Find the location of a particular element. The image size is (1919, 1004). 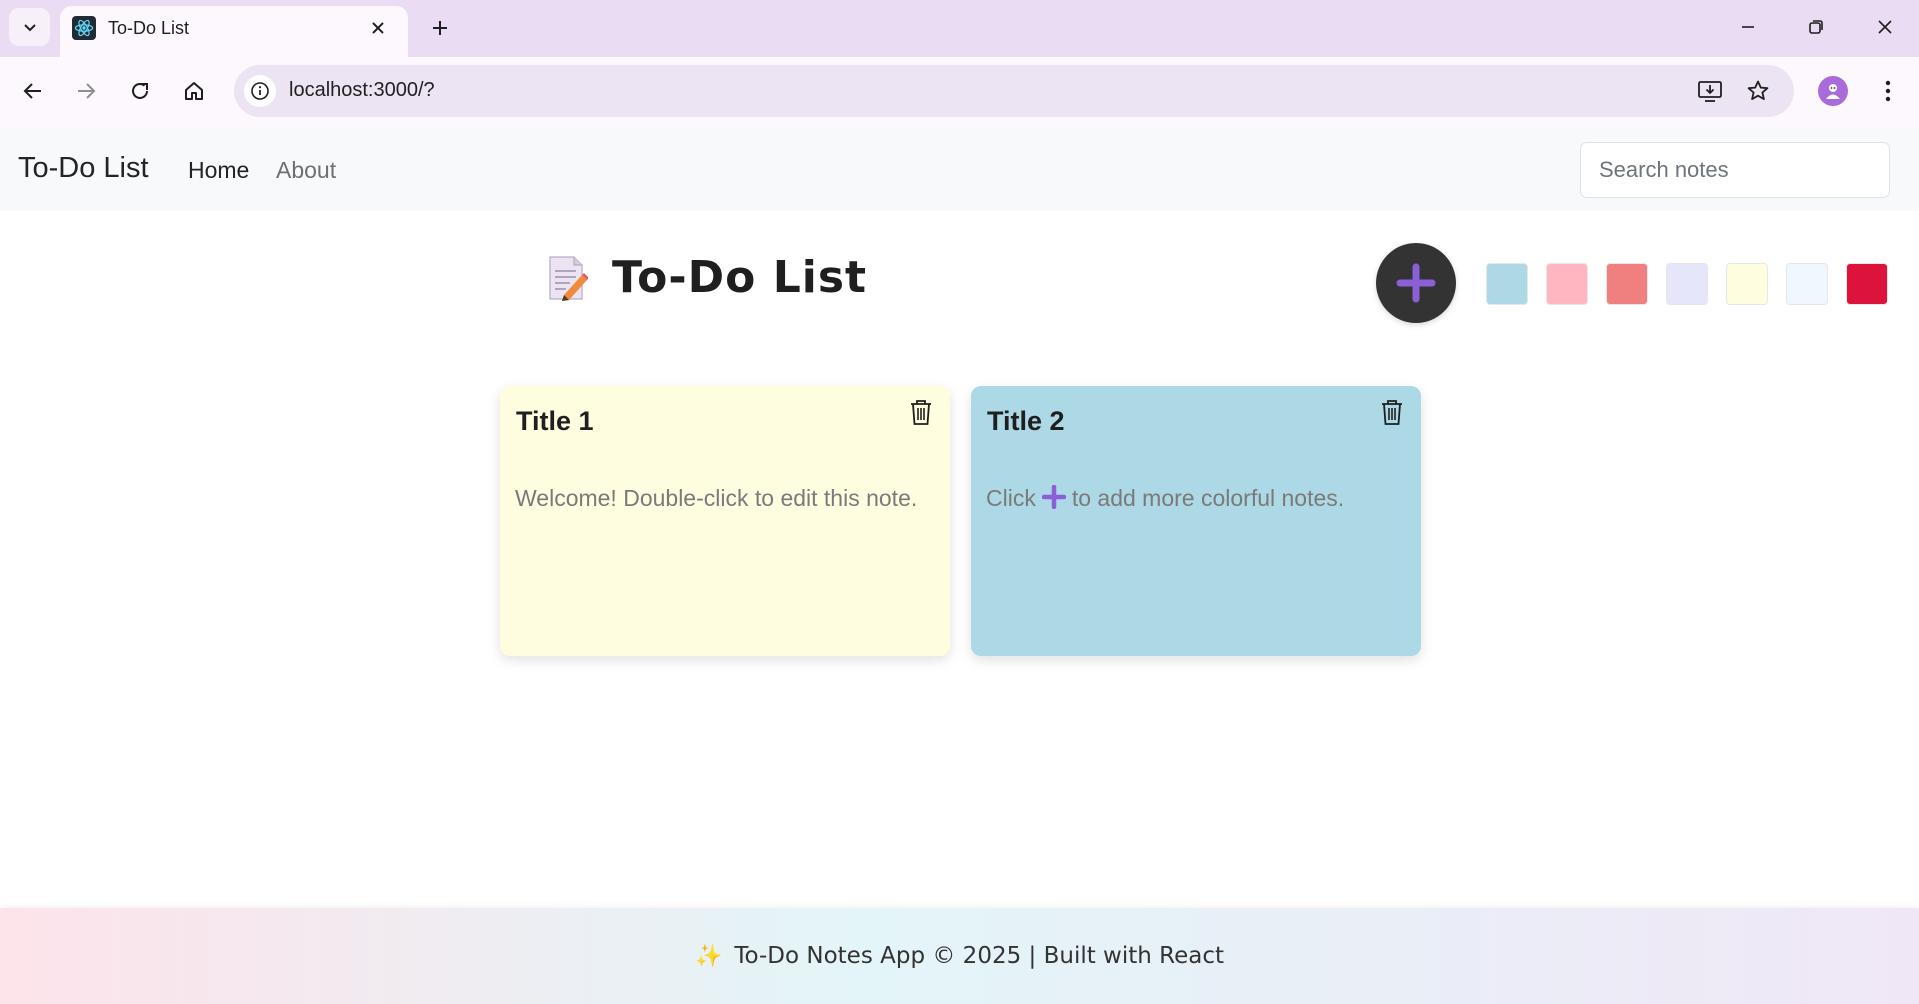

minimize-button is located at coordinates (1748, 27).